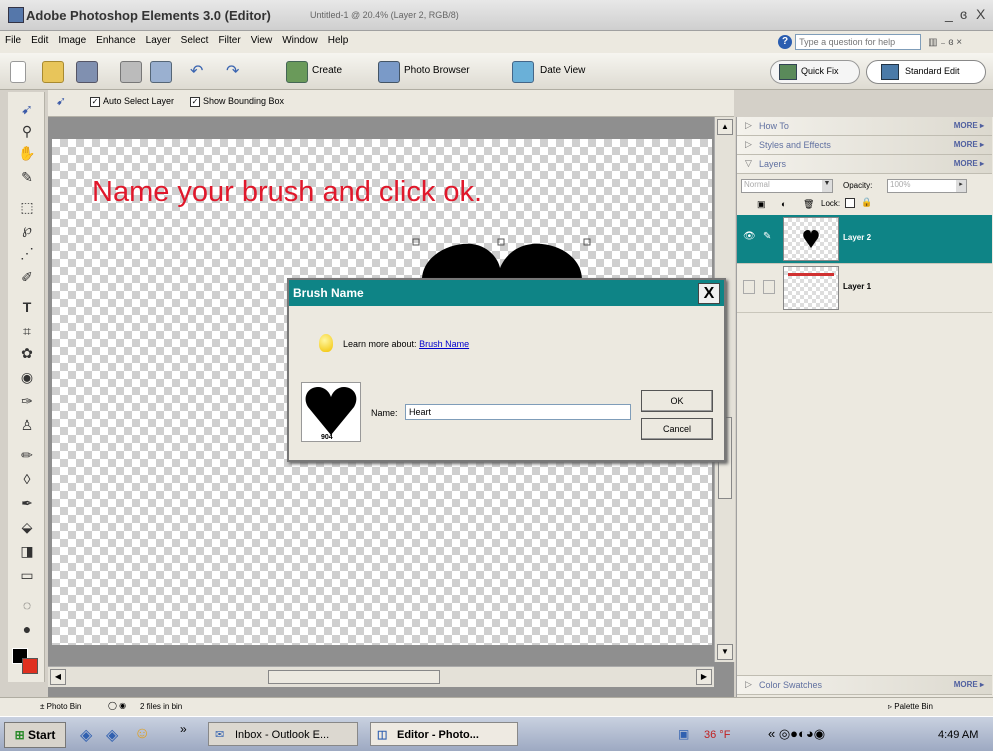 The width and height of the screenshot is (993, 751). What do you see at coordinates (866, 202) in the screenshot?
I see `lock-icon: 🔒` at bounding box center [866, 202].